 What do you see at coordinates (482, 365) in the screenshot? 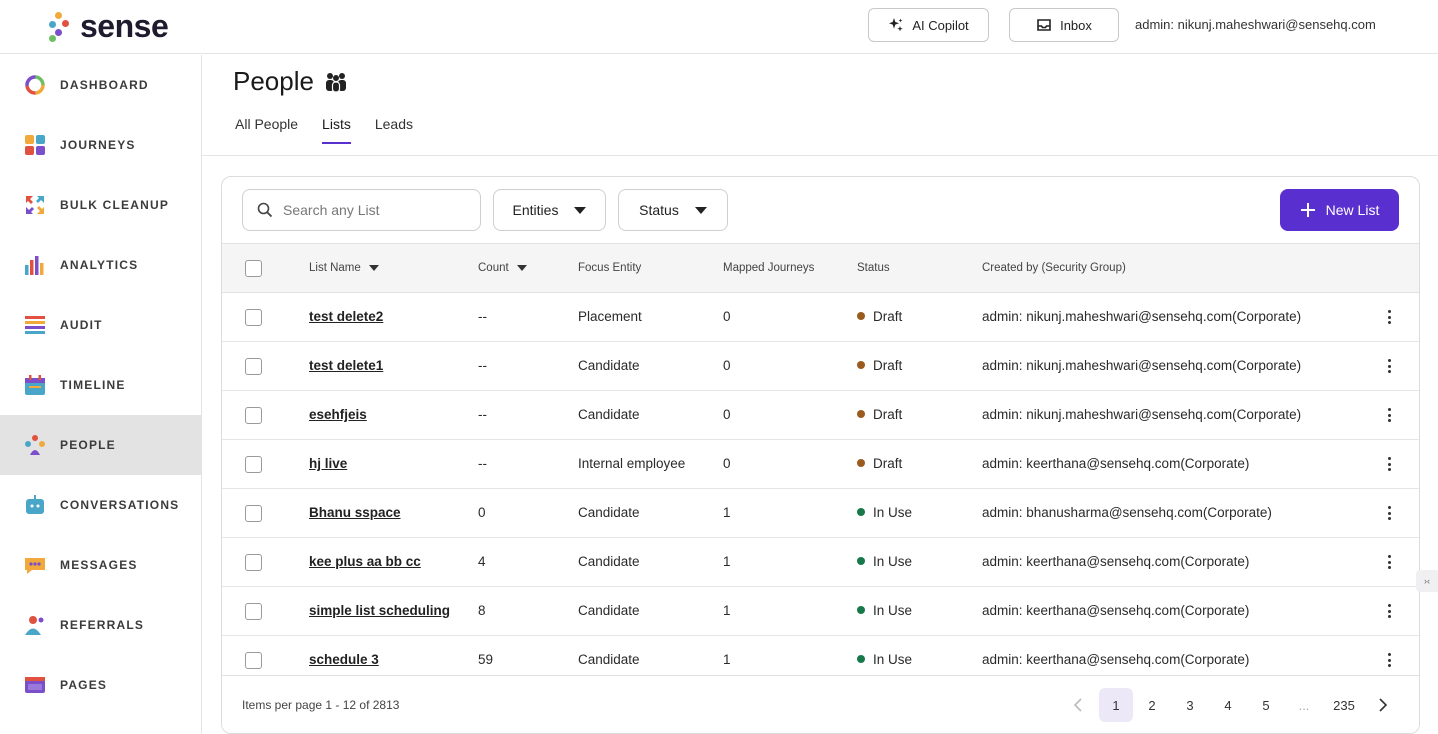
I see `list-count: --` at bounding box center [482, 365].